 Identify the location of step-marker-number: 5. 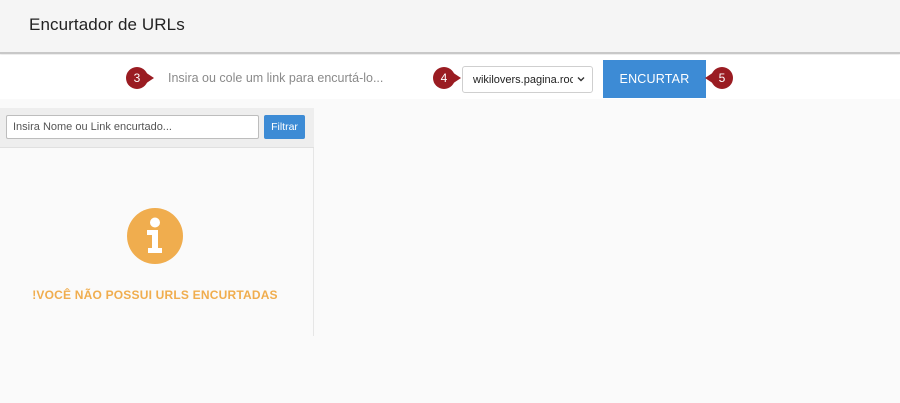
(722, 78).